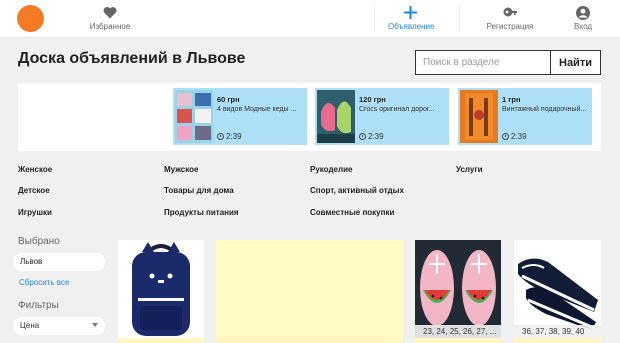 This screenshot has height=343, width=620. Describe the element at coordinates (410, 13) in the screenshot. I see `plus-icon` at that location.